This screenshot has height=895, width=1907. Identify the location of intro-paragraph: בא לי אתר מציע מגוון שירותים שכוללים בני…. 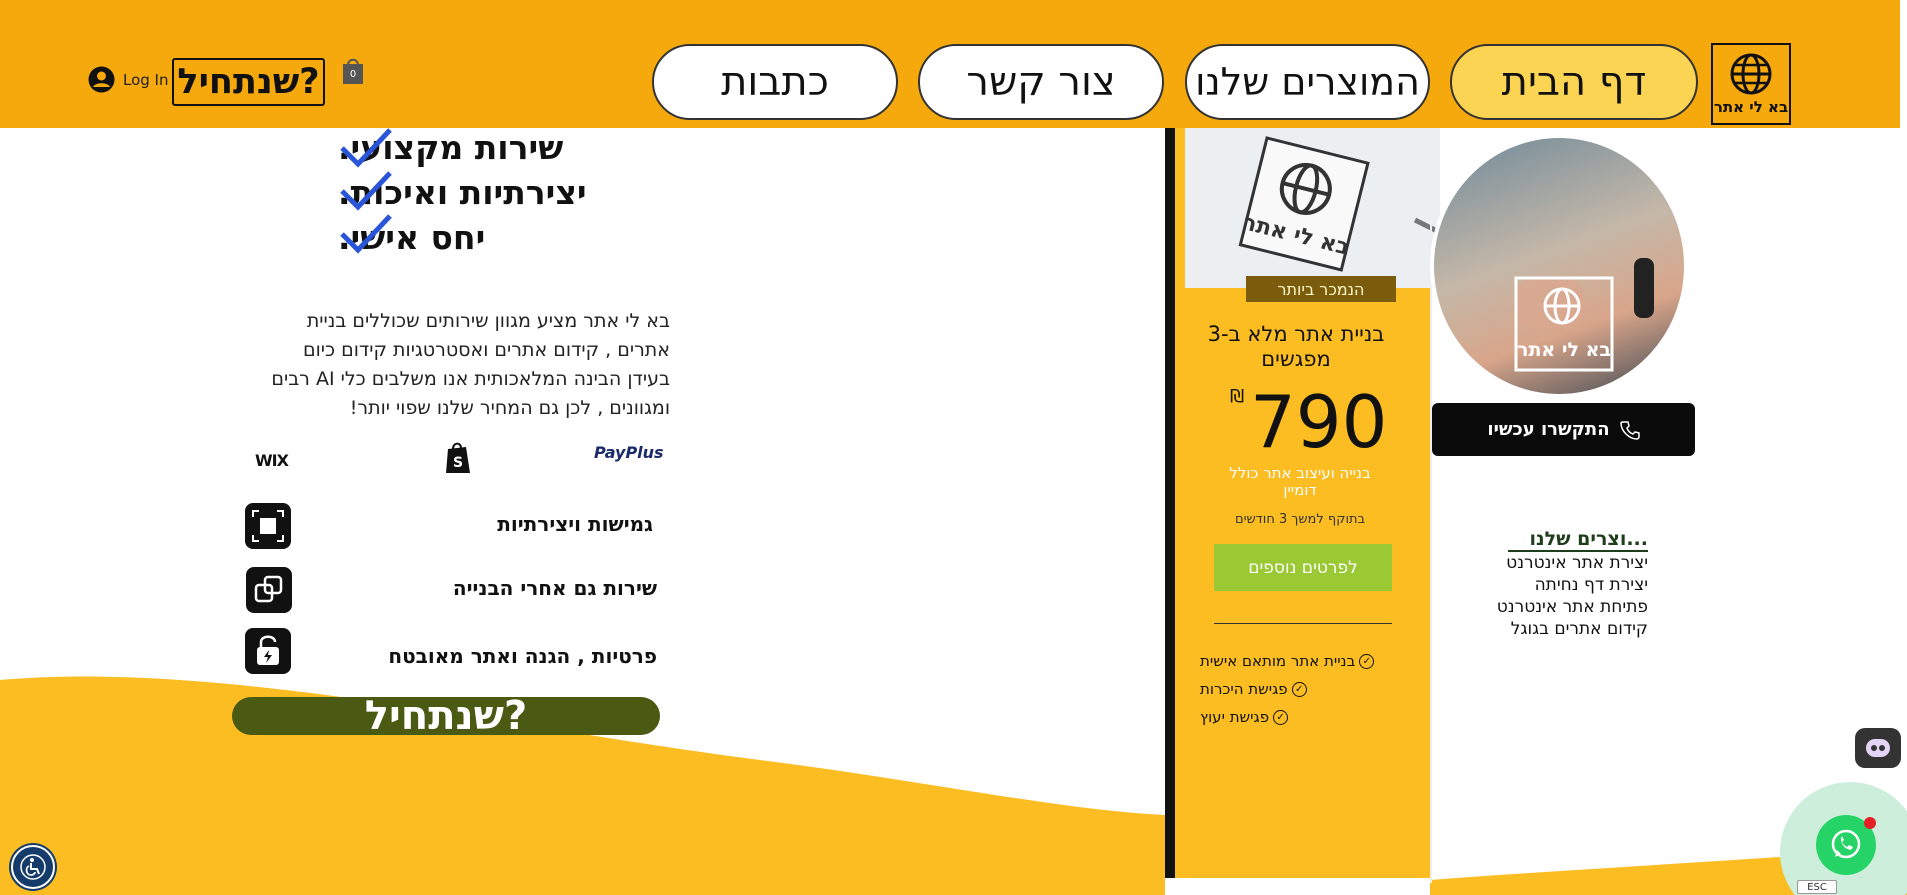
(470, 364).